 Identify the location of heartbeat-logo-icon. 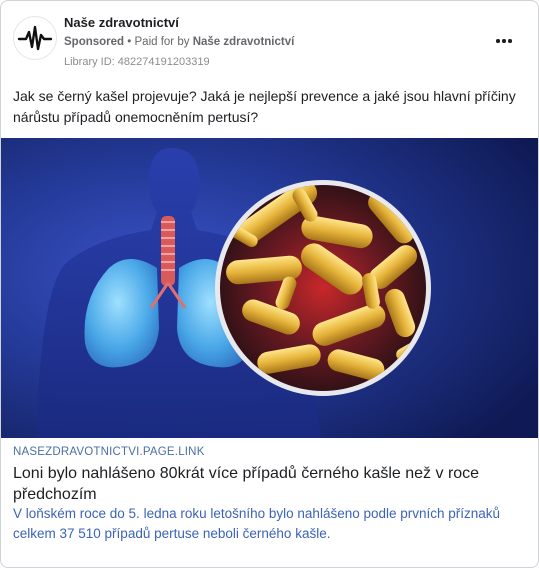
(35, 38).